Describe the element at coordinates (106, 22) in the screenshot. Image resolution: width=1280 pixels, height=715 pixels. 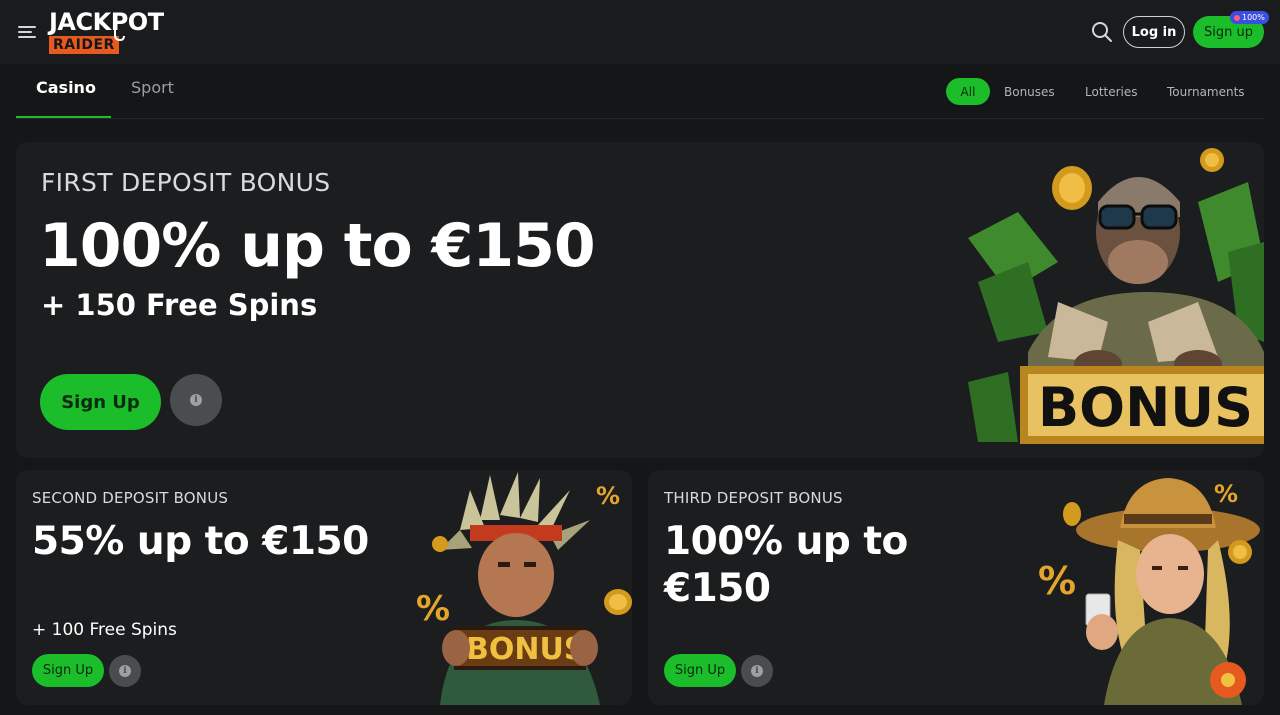
I see `logo-wordmark-top: JACKPOT` at that location.